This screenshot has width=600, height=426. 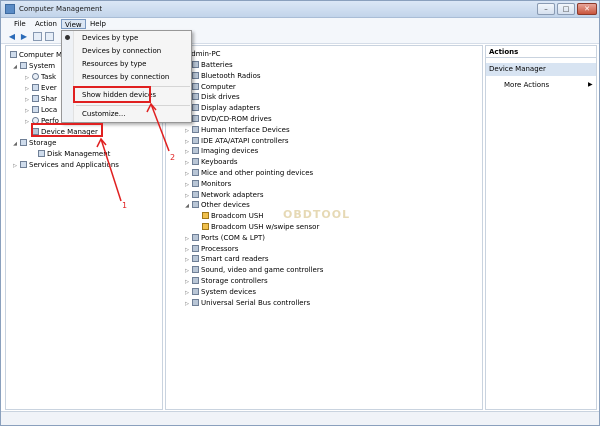 I want to click on arrow-1-line, so click(x=111, y=170).